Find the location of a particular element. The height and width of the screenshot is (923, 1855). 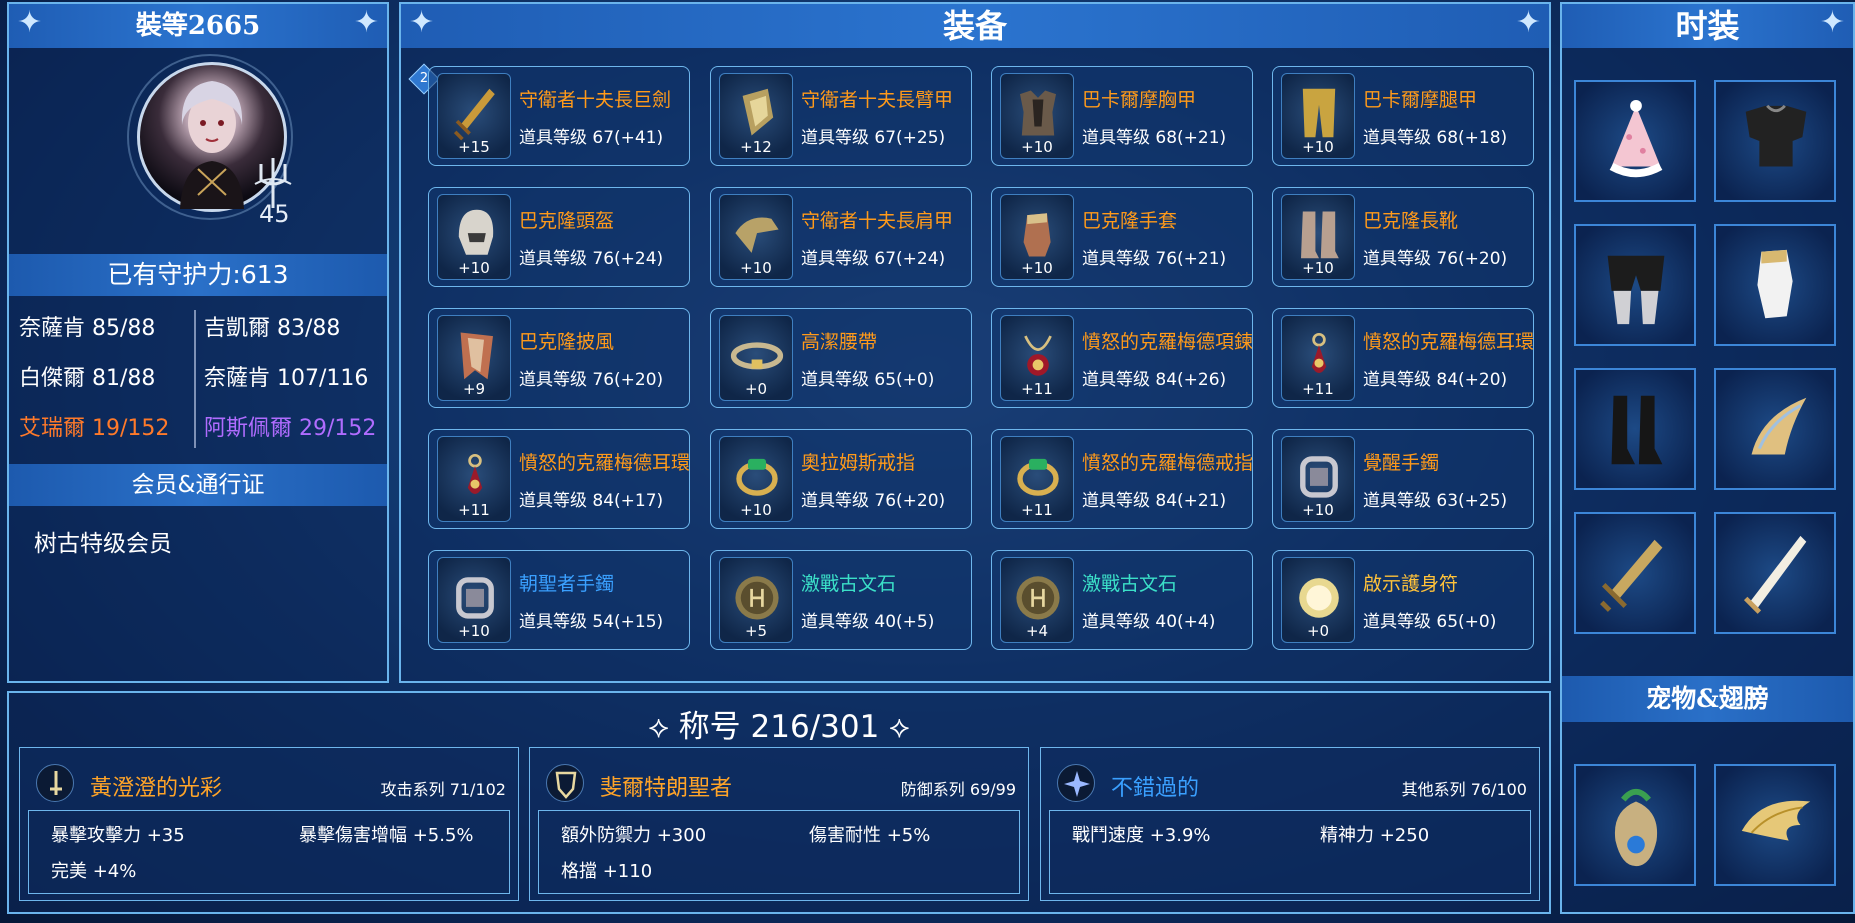

chestplate-icon: +10 is located at coordinates (1037, 116).